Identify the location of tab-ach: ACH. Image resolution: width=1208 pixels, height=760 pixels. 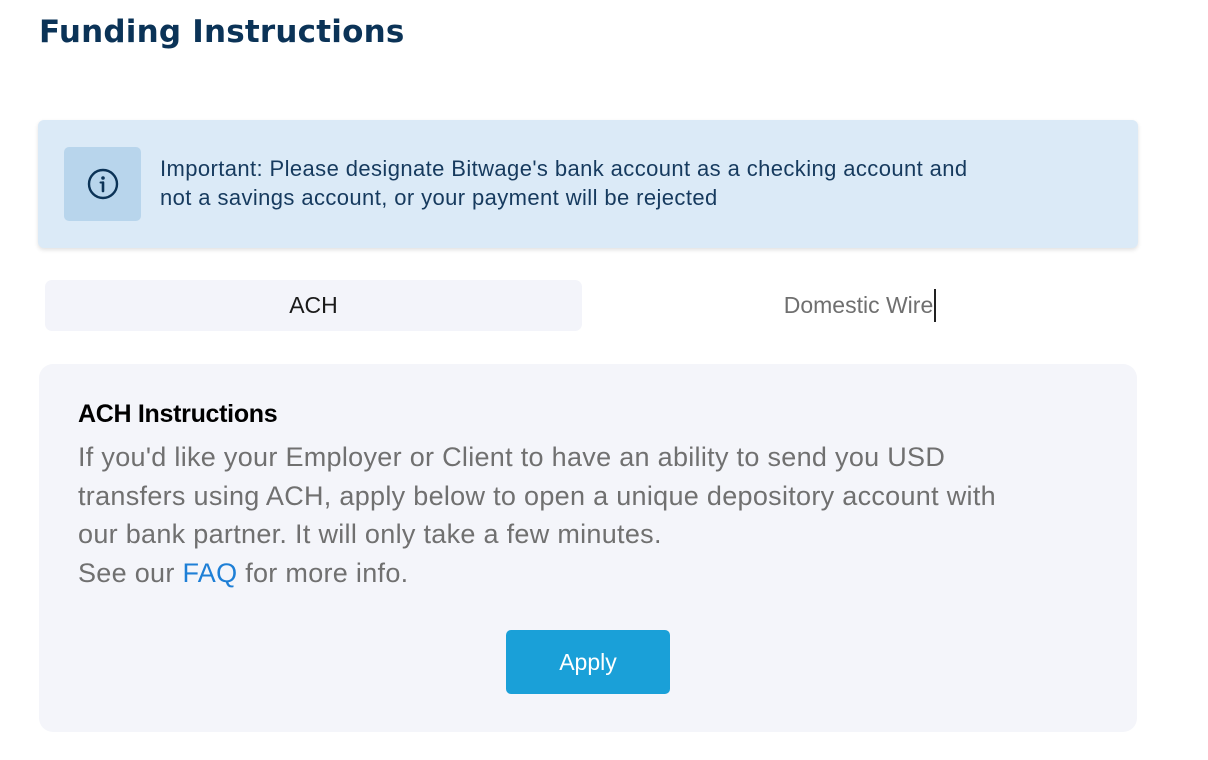
(313, 305).